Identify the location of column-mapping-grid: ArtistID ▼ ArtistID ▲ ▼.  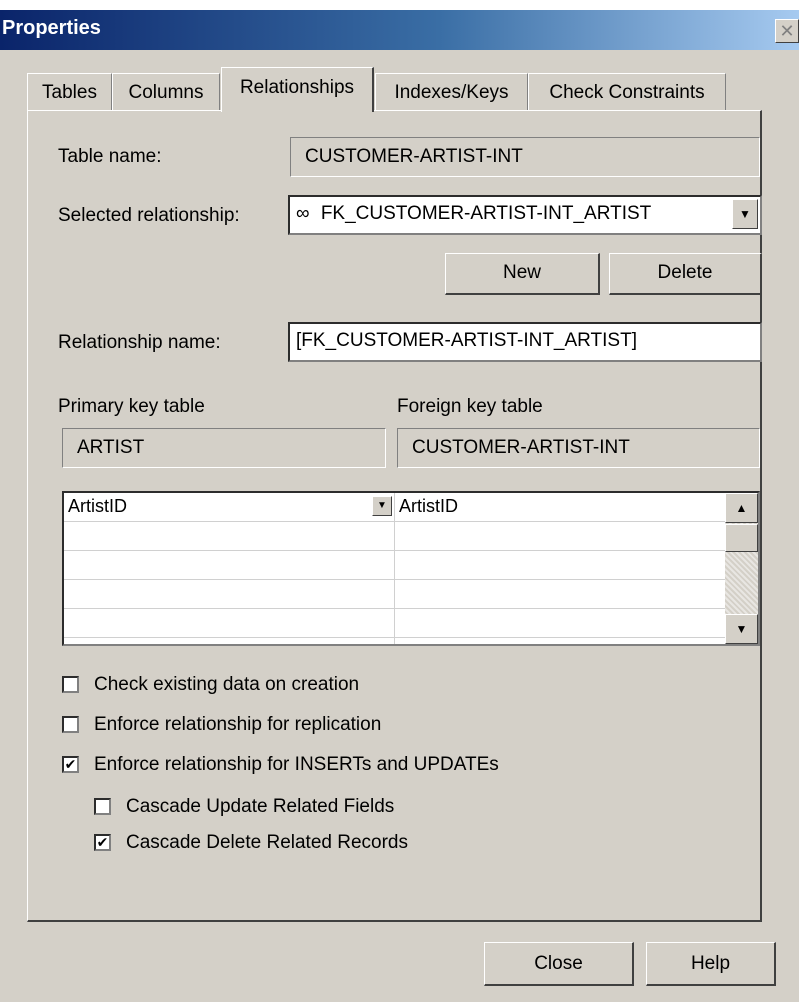
(411, 568).